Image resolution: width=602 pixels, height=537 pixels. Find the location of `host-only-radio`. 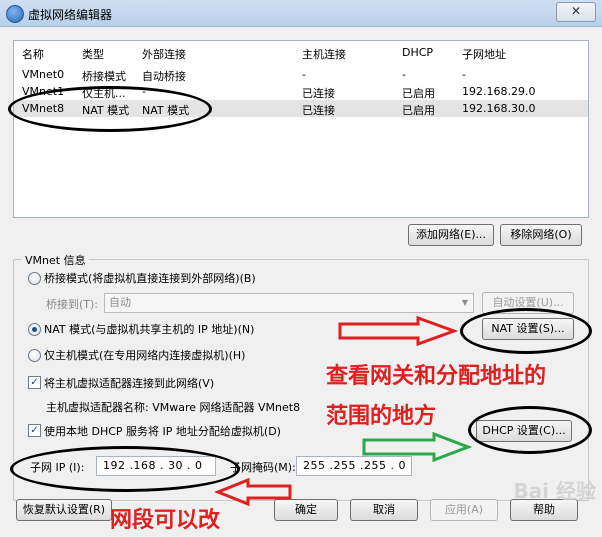

host-only-radio is located at coordinates (34, 355).